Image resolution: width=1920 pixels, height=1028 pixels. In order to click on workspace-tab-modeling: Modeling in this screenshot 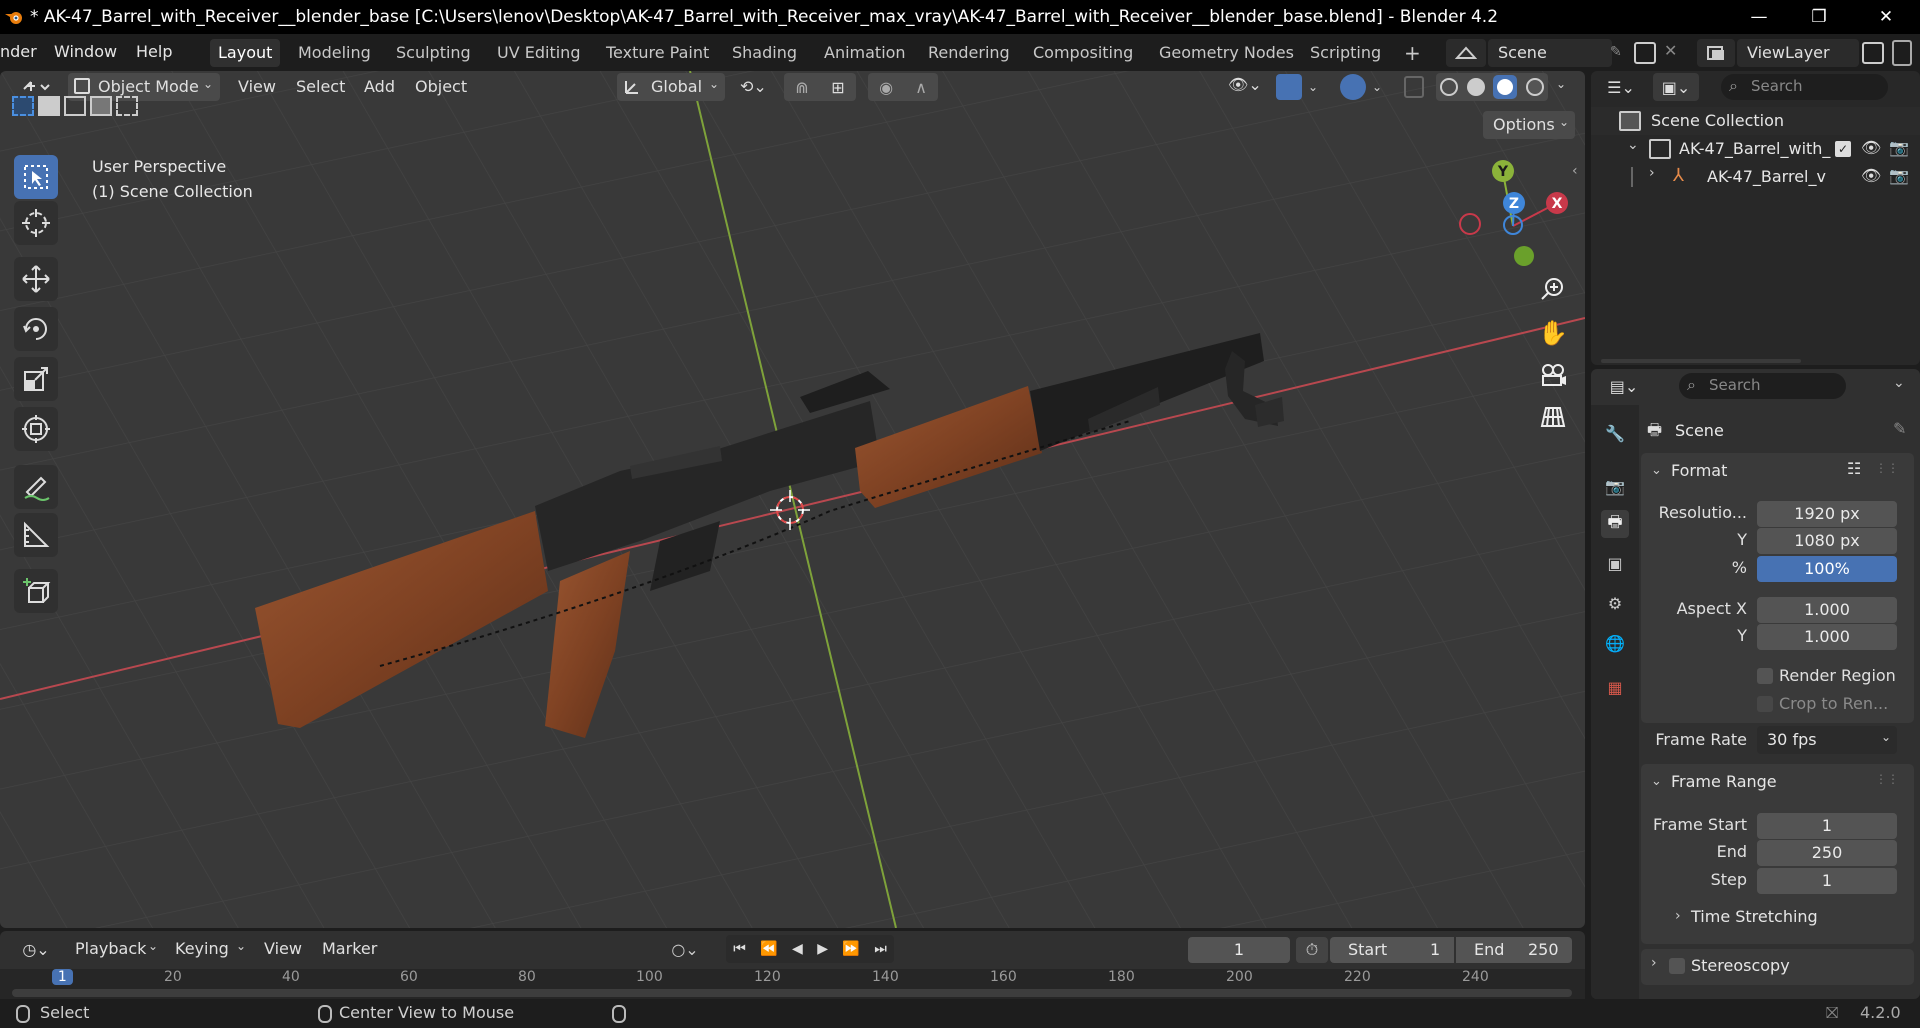, I will do `click(334, 53)`.